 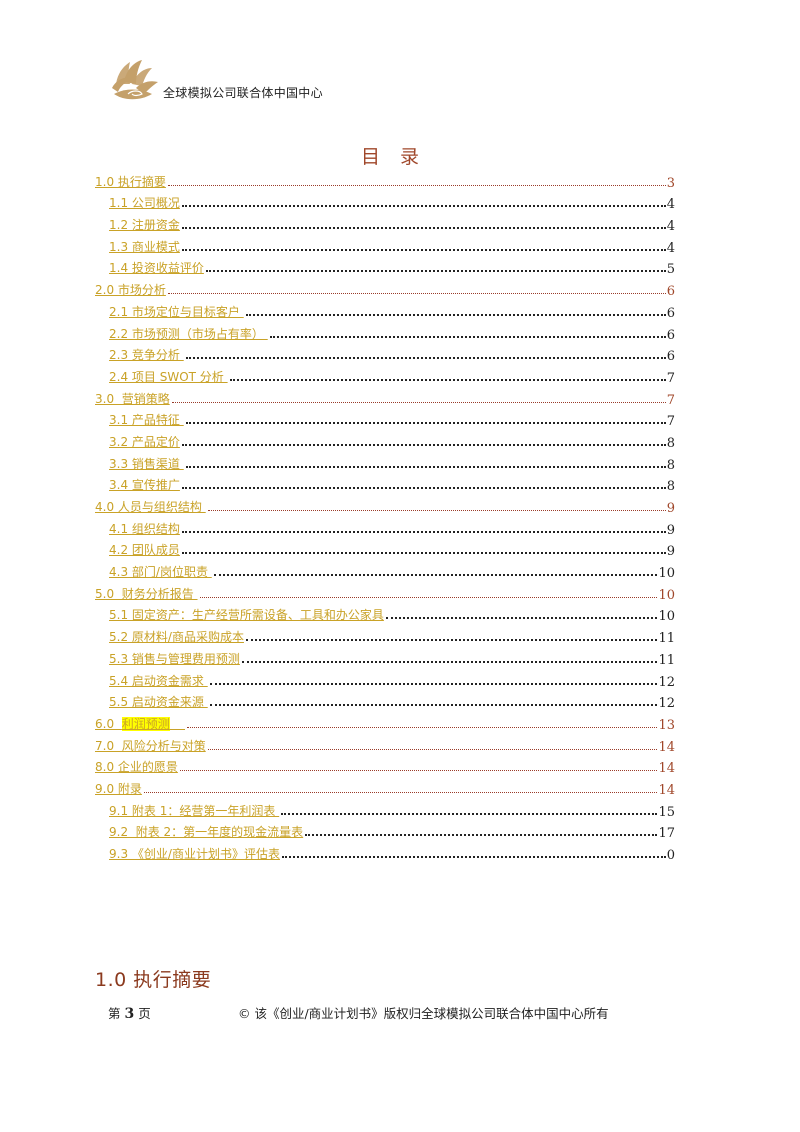 What do you see at coordinates (385, 505) in the screenshot?
I see `toc-entry: 4.0 人员与组织结构 9` at bounding box center [385, 505].